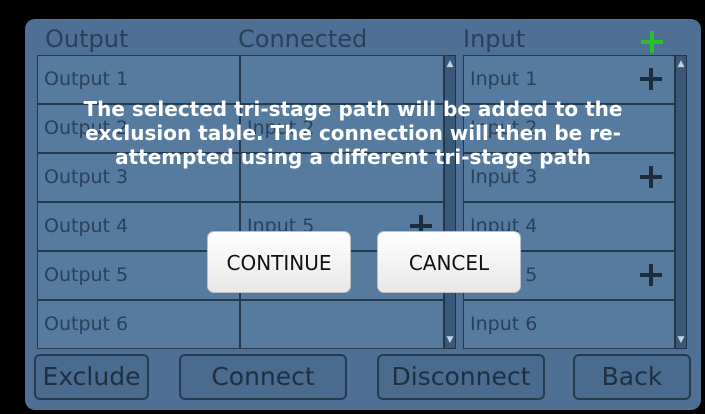 The image size is (705, 414). Describe the element at coordinates (632, 377) in the screenshot. I see `back-button: Back` at that location.